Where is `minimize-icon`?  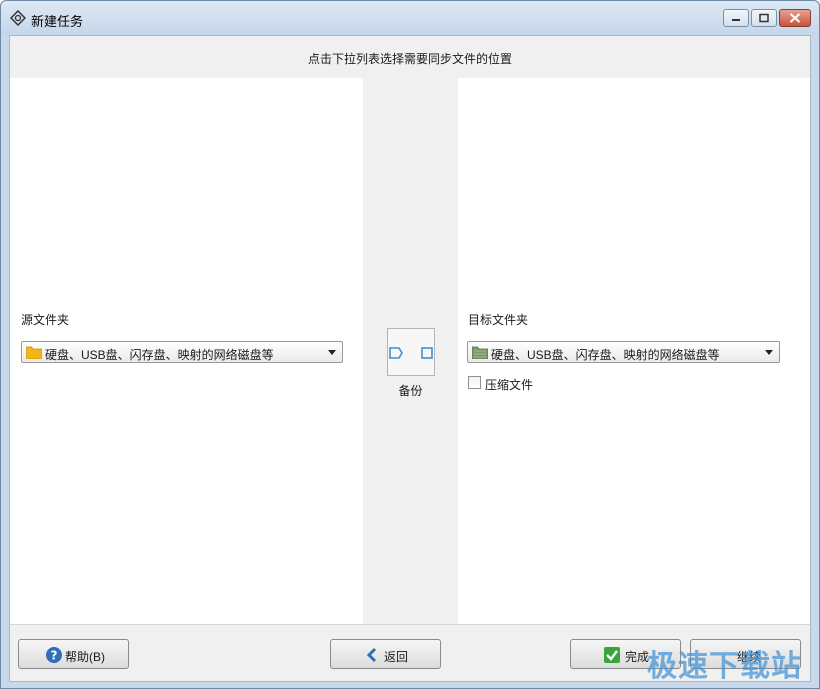
minimize-icon is located at coordinates (736, 20).